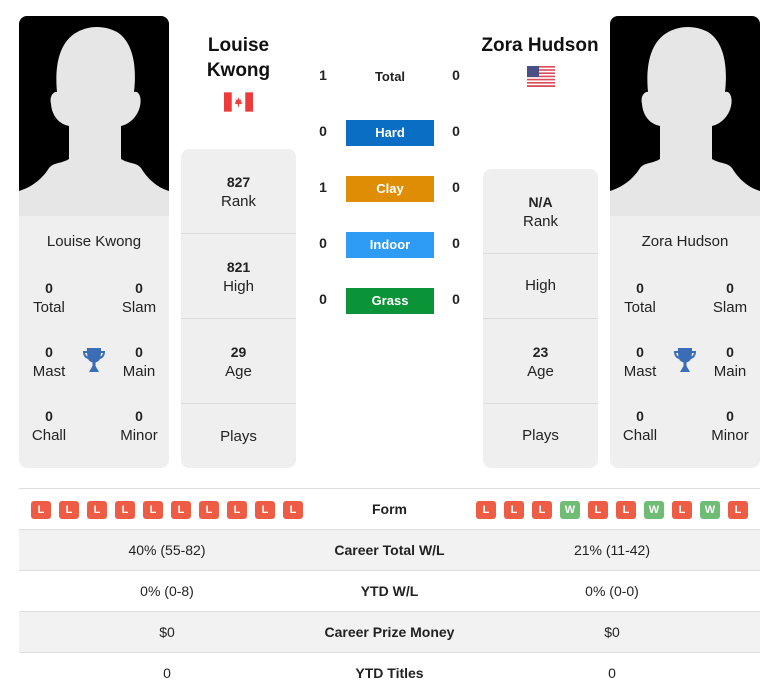 The width and height of the screenshot is (779, 699). I want to click on titles-minor: 0 Minor, so click(139, 426).